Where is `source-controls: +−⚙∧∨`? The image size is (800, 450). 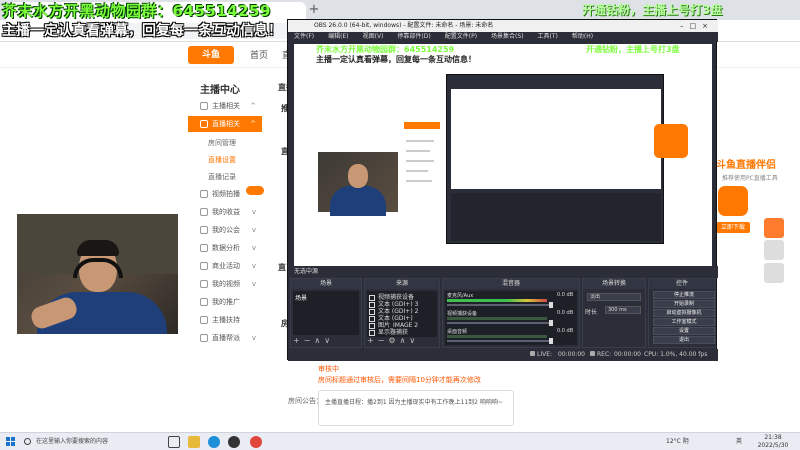
source-controls: +−⚙∧∨ is located at coordinates (393, 340).